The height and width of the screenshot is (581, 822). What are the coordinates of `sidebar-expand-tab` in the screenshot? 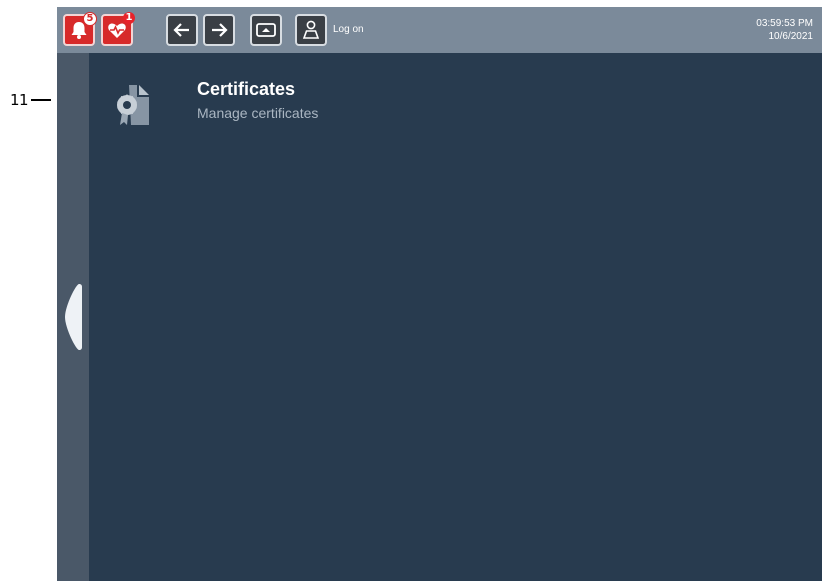 It's located at (73, 317).